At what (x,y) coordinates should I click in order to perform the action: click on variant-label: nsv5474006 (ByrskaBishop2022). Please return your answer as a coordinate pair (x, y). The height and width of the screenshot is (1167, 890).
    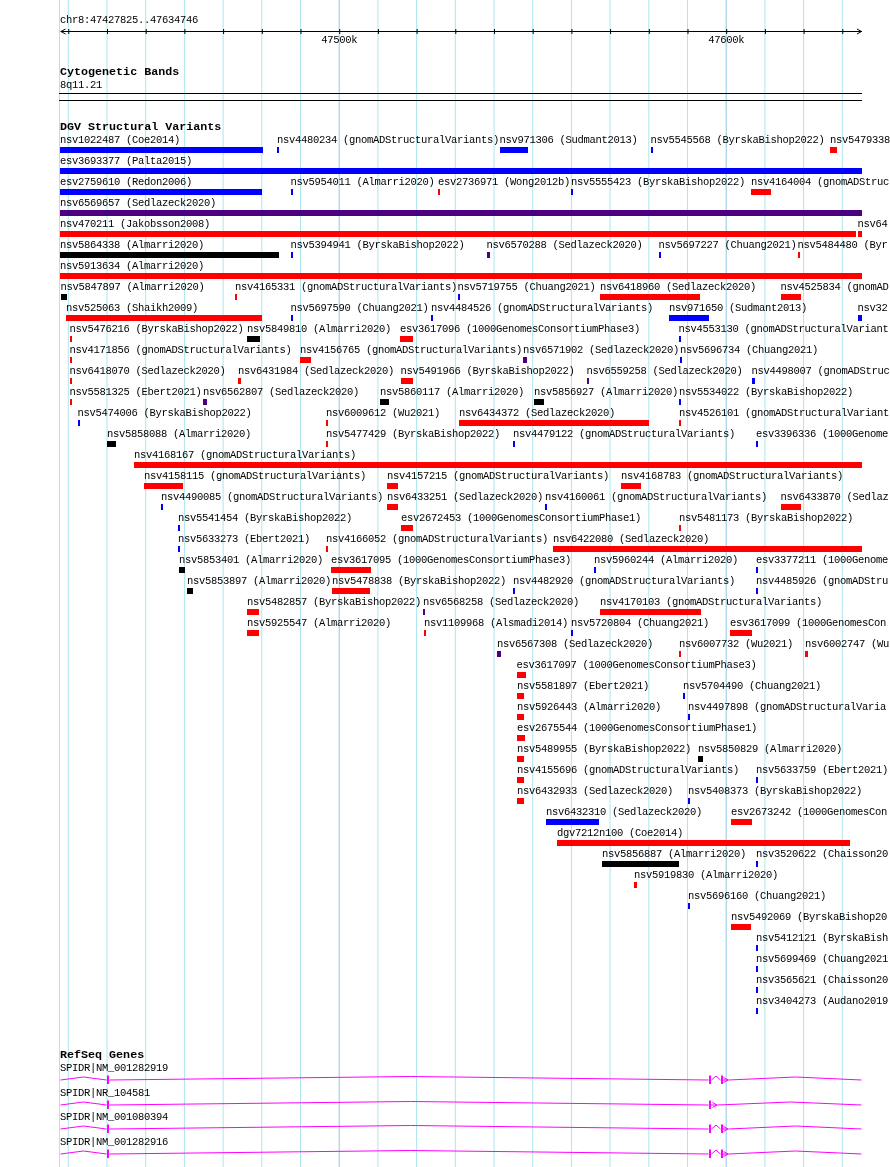
    Looking at the image, I should click on (164, 413).